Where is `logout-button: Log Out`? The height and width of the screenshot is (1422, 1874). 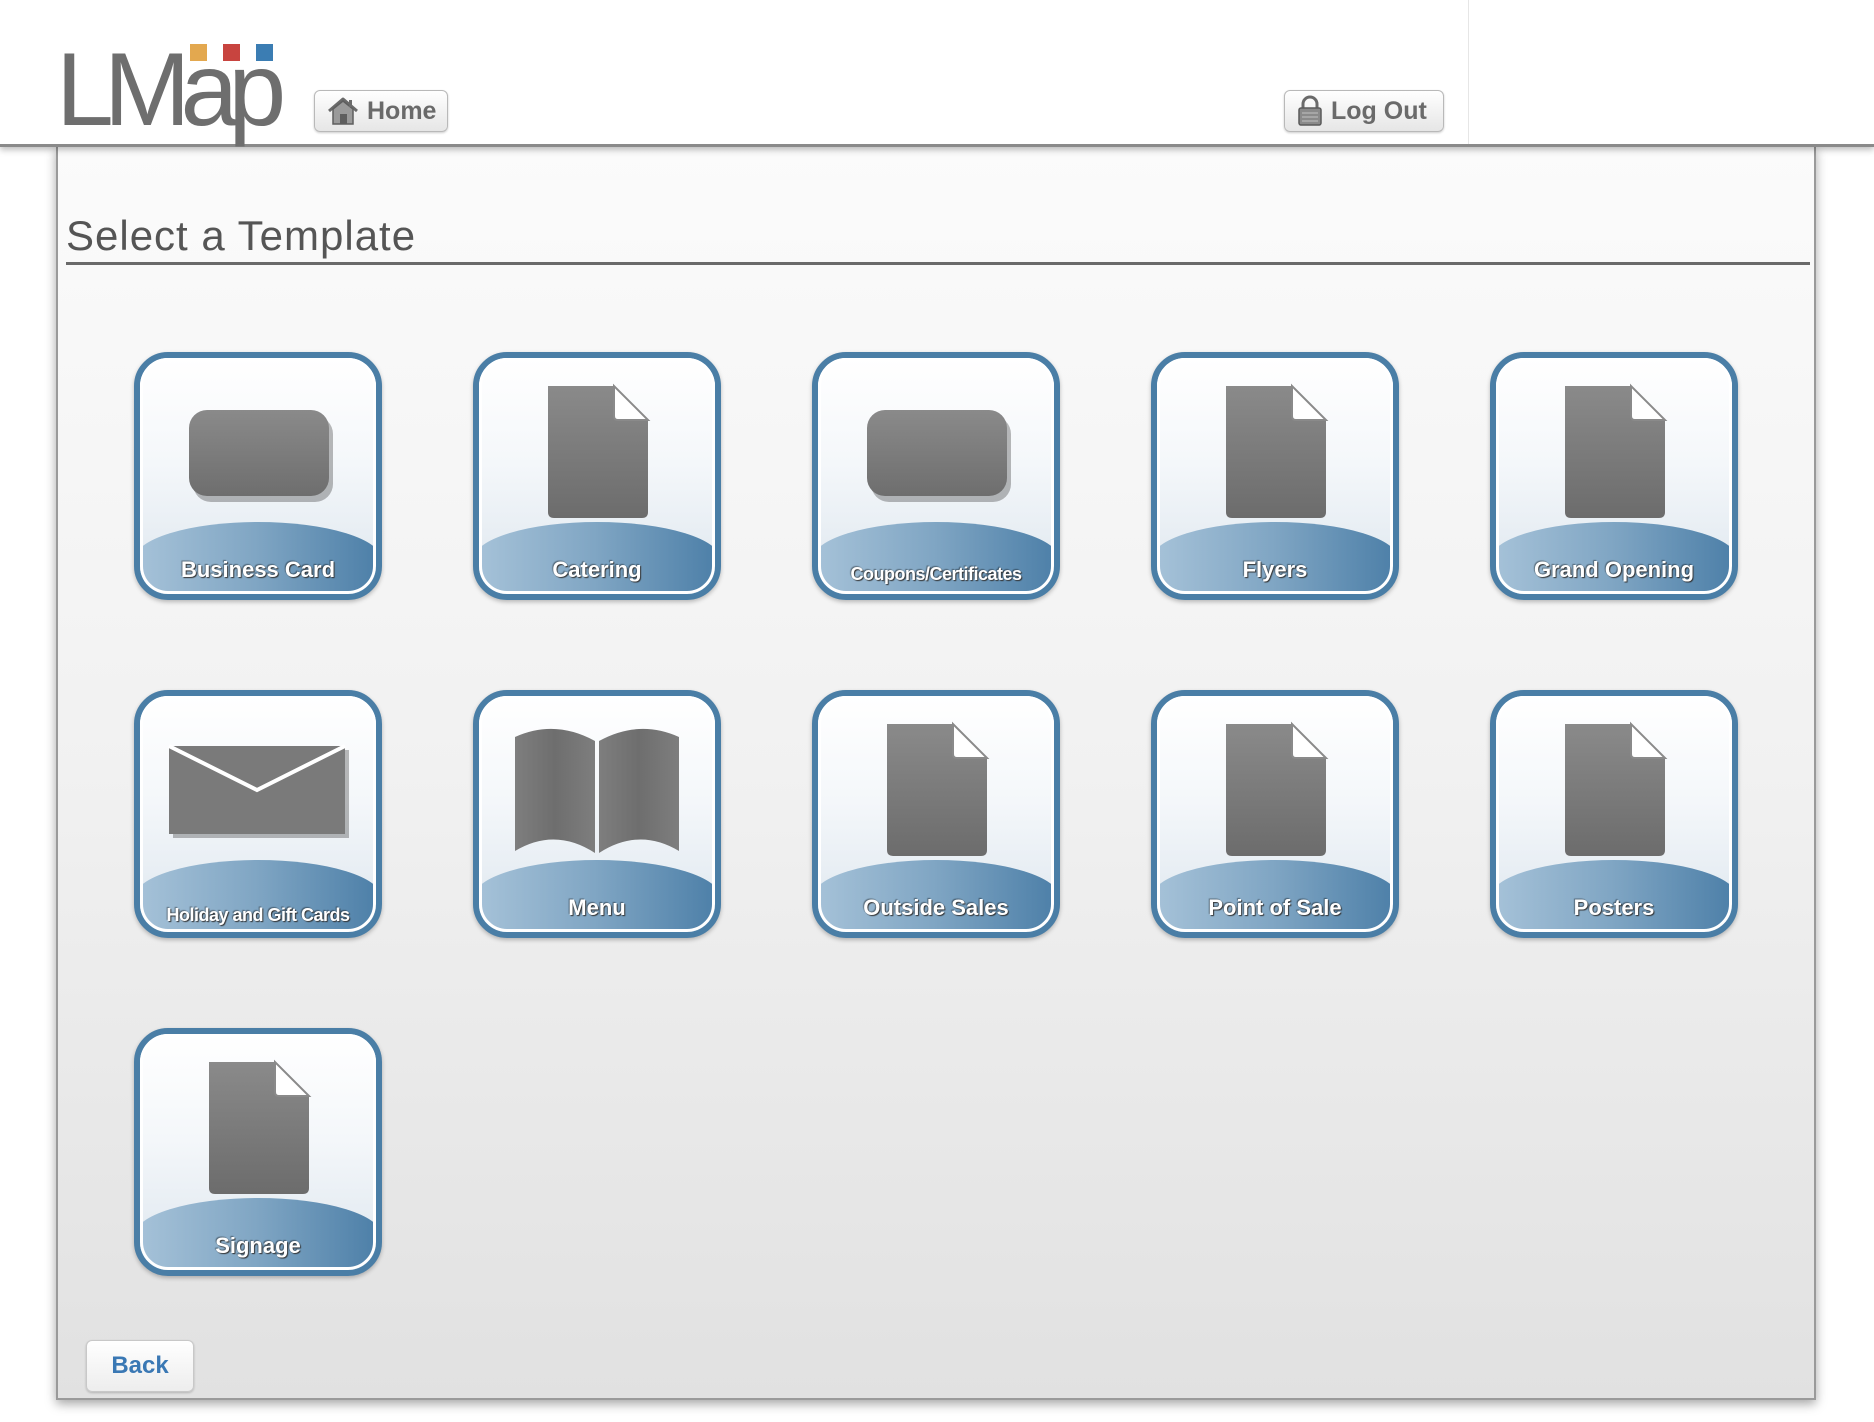
logout-button: Log Out is located at coordinates (1364, 111).